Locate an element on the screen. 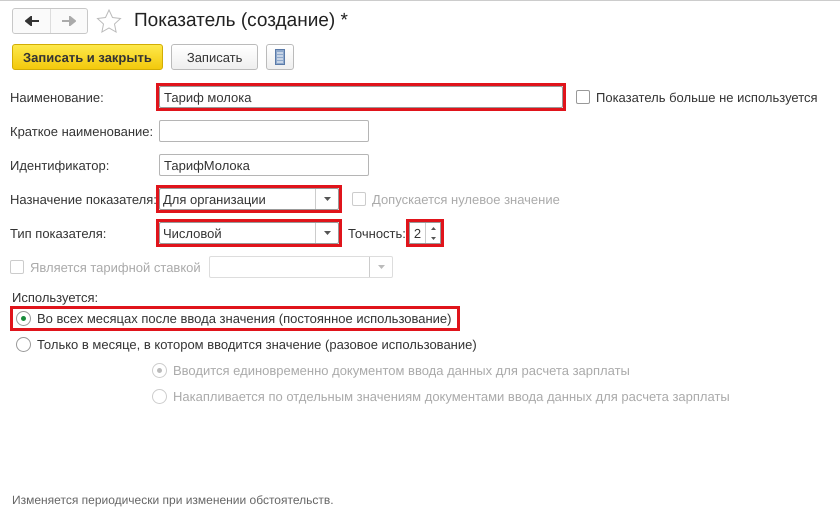  checkbox-label: Допускается нулевое значение is located at coordinates (466, 199).